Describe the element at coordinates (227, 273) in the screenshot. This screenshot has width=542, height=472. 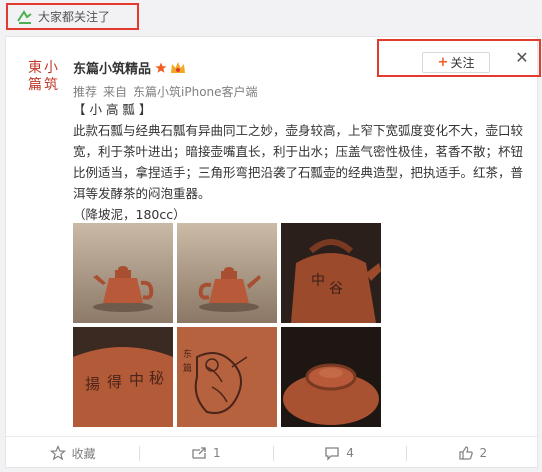
I see `photo-teapot-side` at that location.